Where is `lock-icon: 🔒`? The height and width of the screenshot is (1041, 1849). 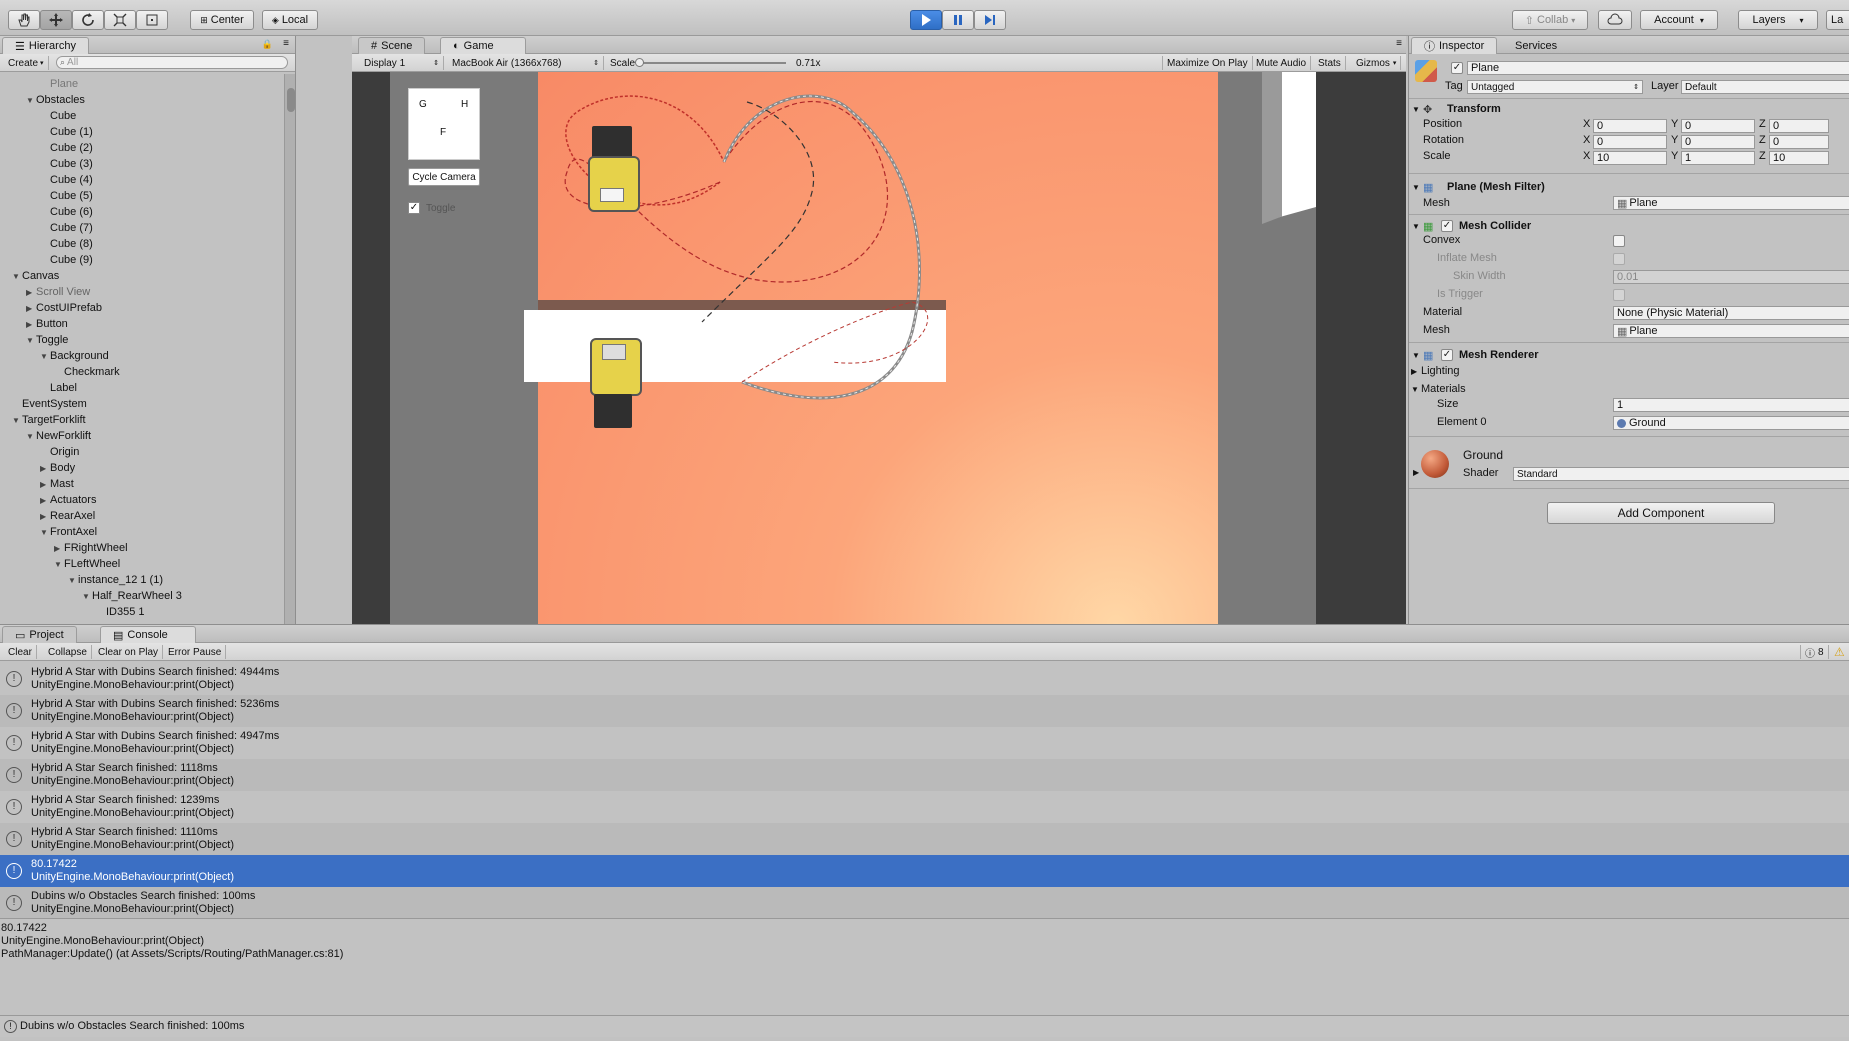 lock-icon: 🔒 is located at coordinates (267, 44).